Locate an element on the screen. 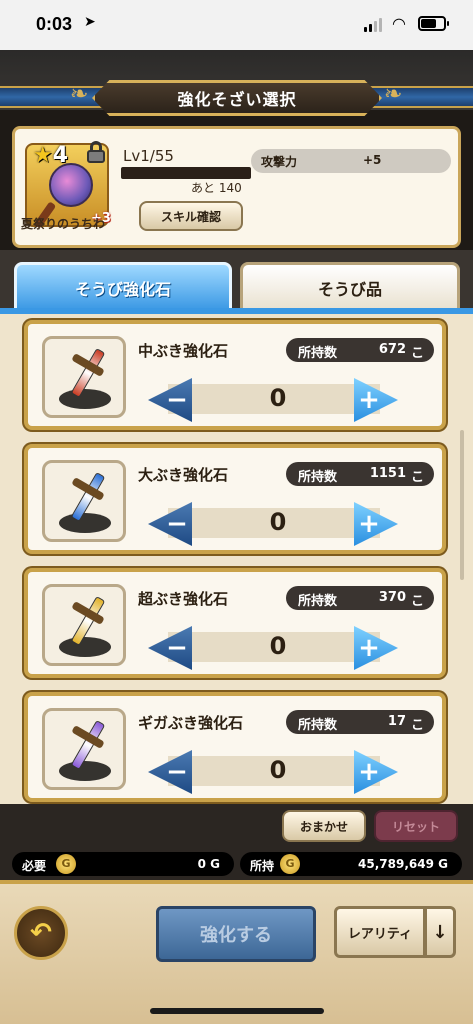  owned-count-badge: 所持数 1151 こ is located at coordinates (360, 474).